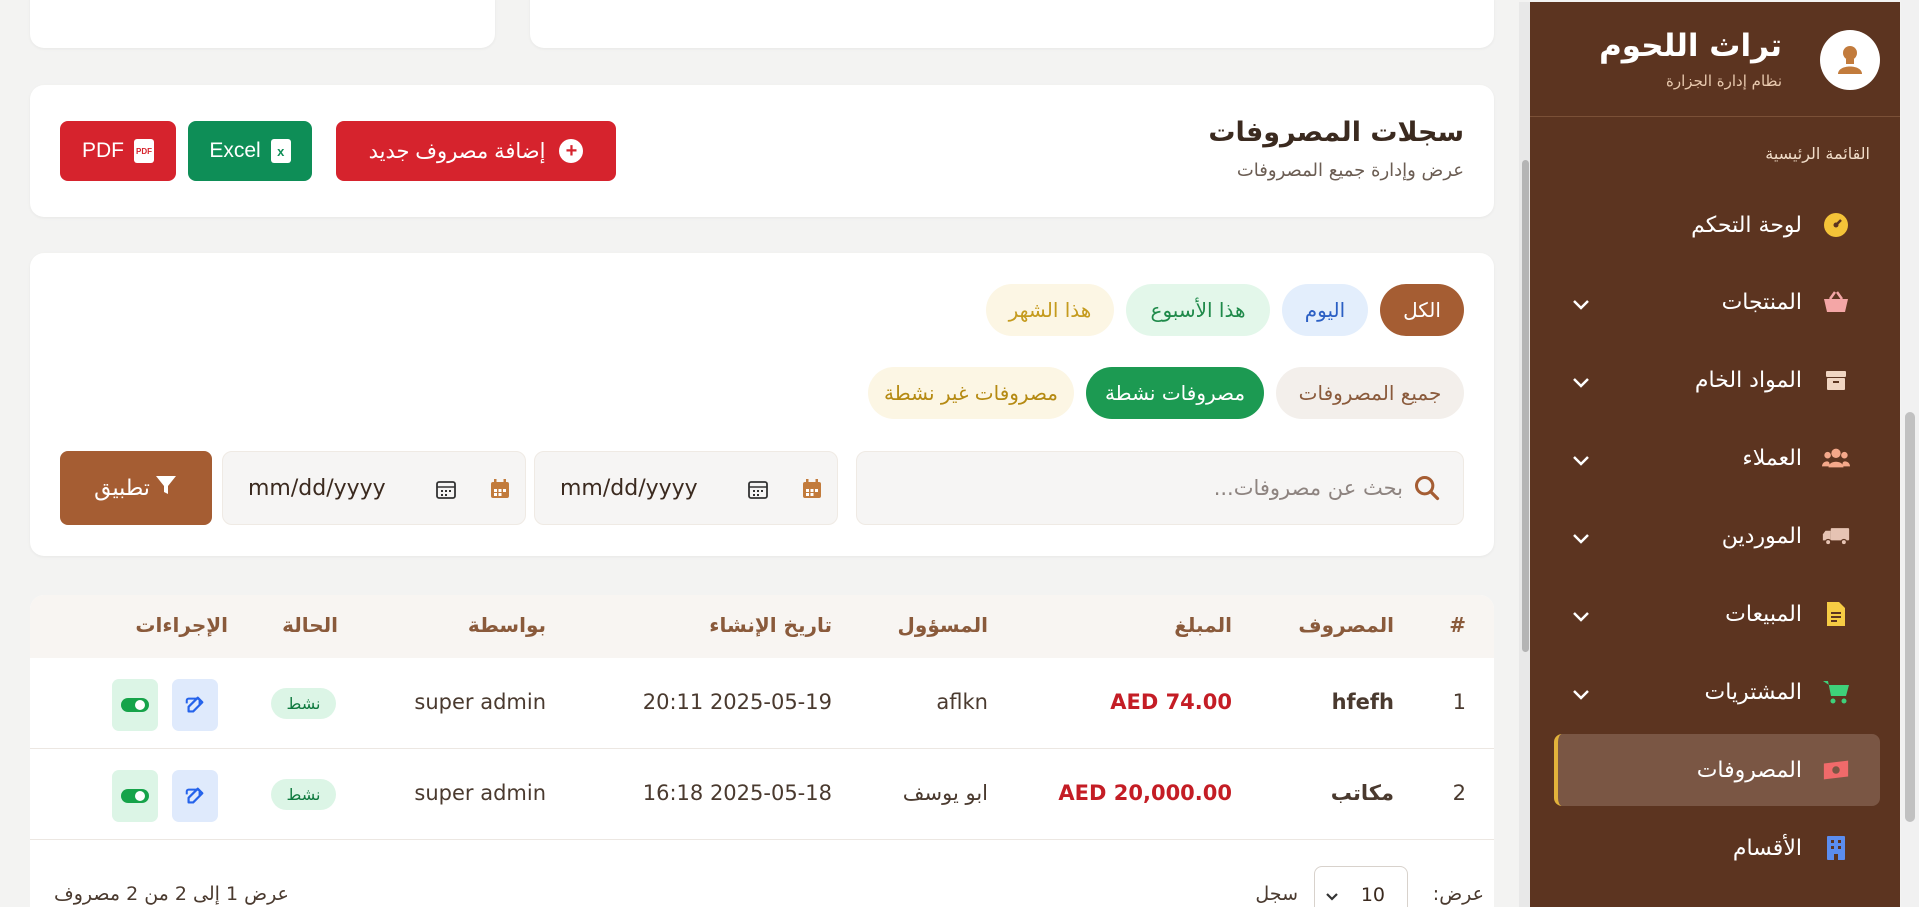 The height and width of the screenshot is (907, 1919). What do you see at coordinates (629, 488) in the screenshot?
I see `date-to-value: mm/dd/yyyy` at bounding box center [629, 488].